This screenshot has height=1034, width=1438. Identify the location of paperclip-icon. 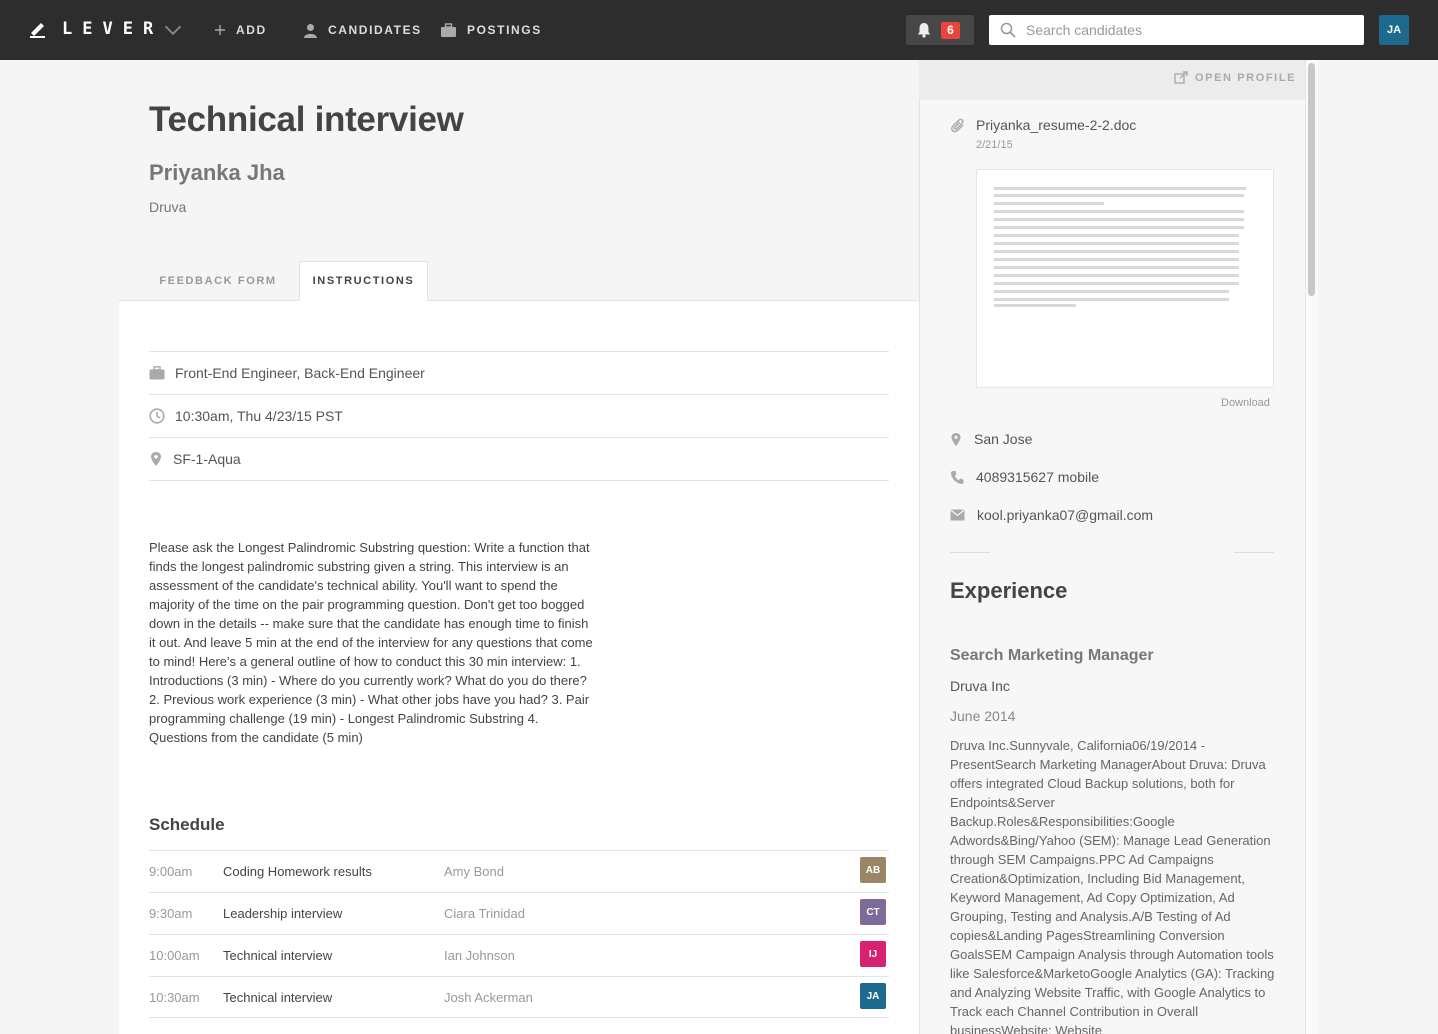
(957, 125).